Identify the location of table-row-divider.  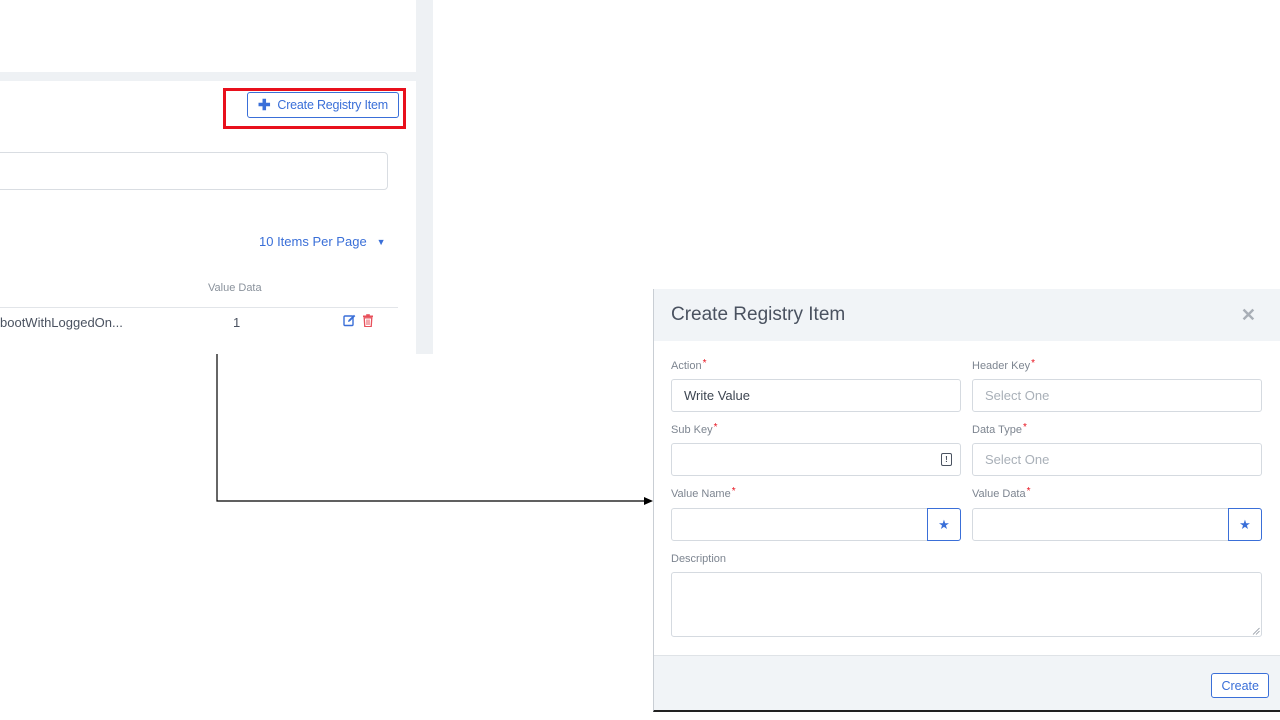
(199, 307).